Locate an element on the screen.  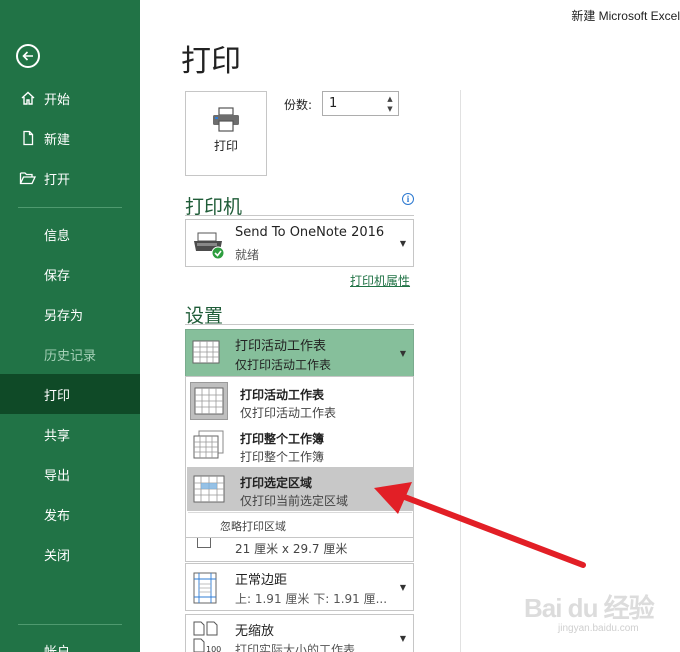
printer-status: 就绪 is located at coordinates (247, 255).